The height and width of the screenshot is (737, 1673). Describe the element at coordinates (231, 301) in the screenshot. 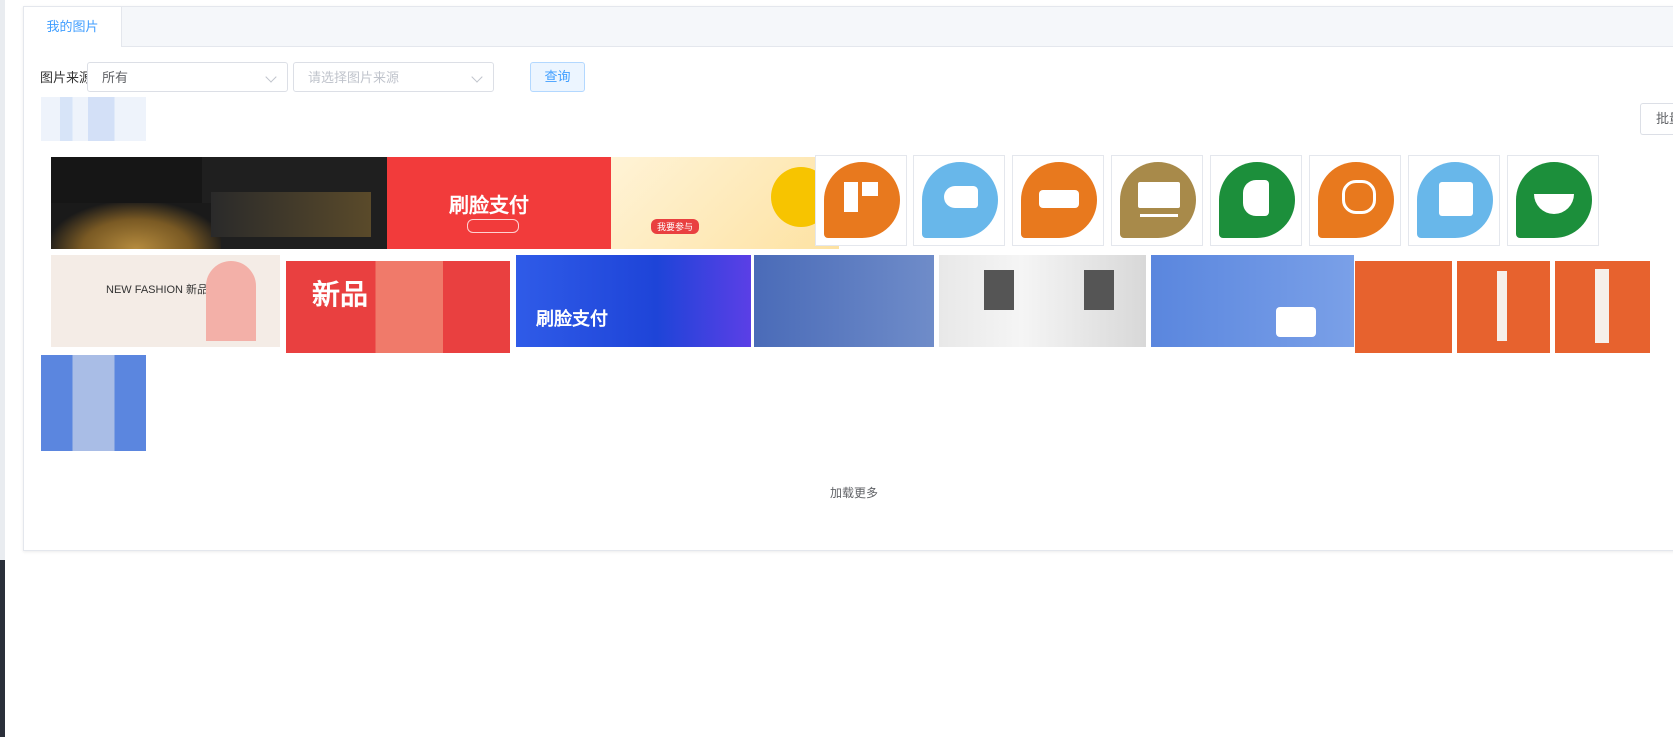

I see `model-figure` at that location.